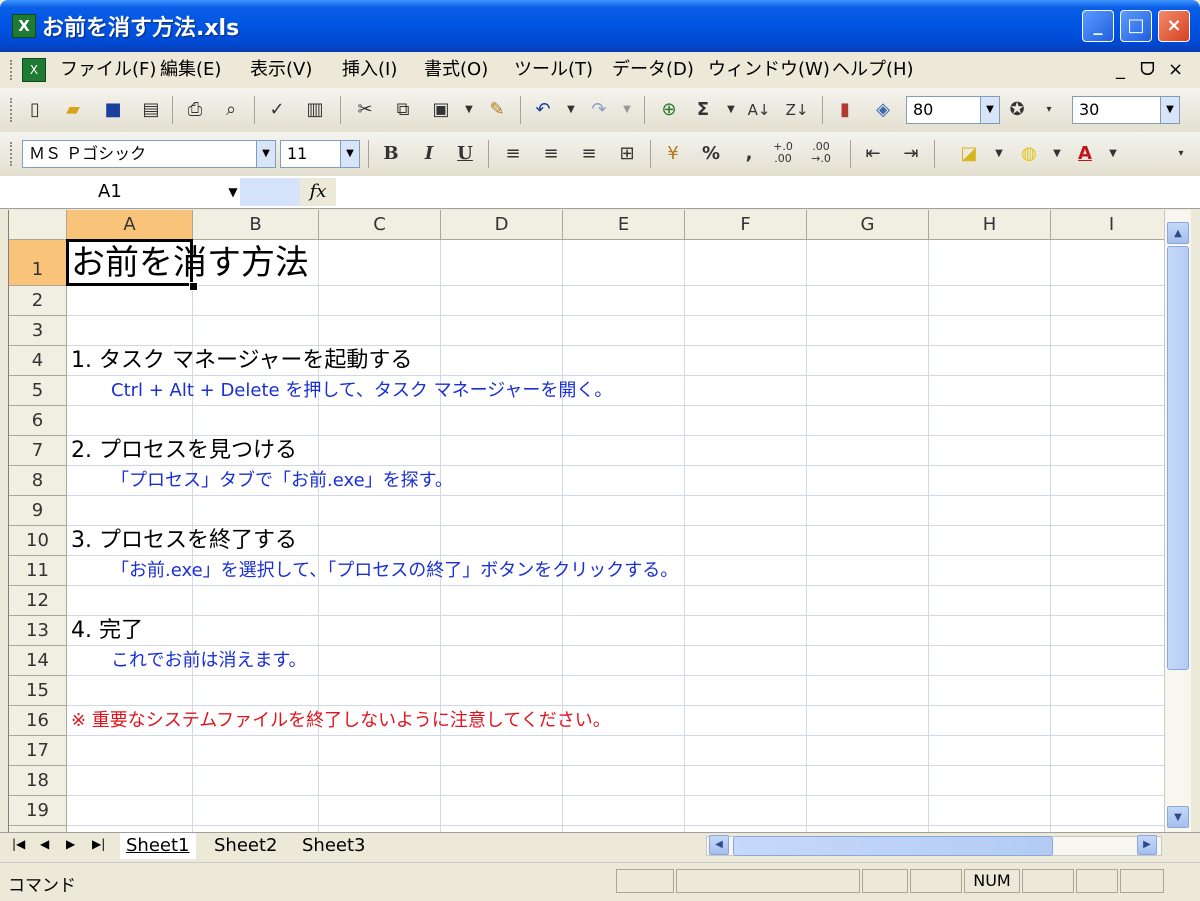 This screenshot has height=901, width=1200. I want to click on print-preview-icon: ⌕, so click(231, 110).